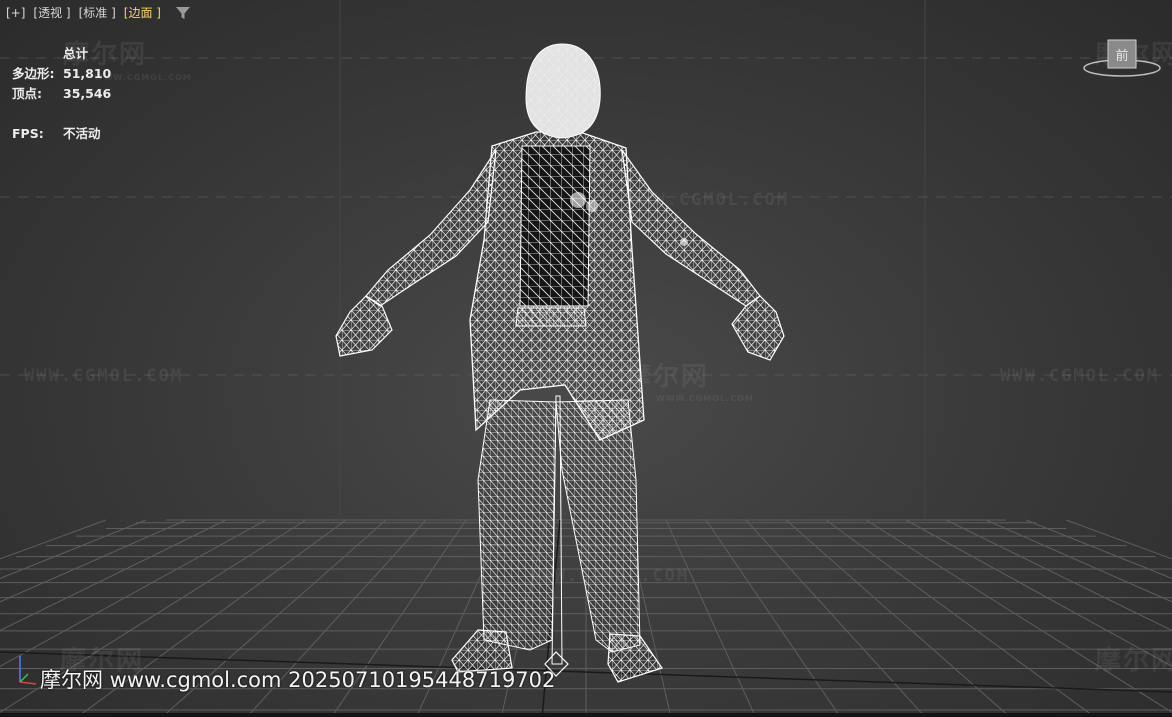 Image resolution: width=1172 pixels, height=717 pixels. I want to click on viewport-plus-menu: [+], so click(15, 13).